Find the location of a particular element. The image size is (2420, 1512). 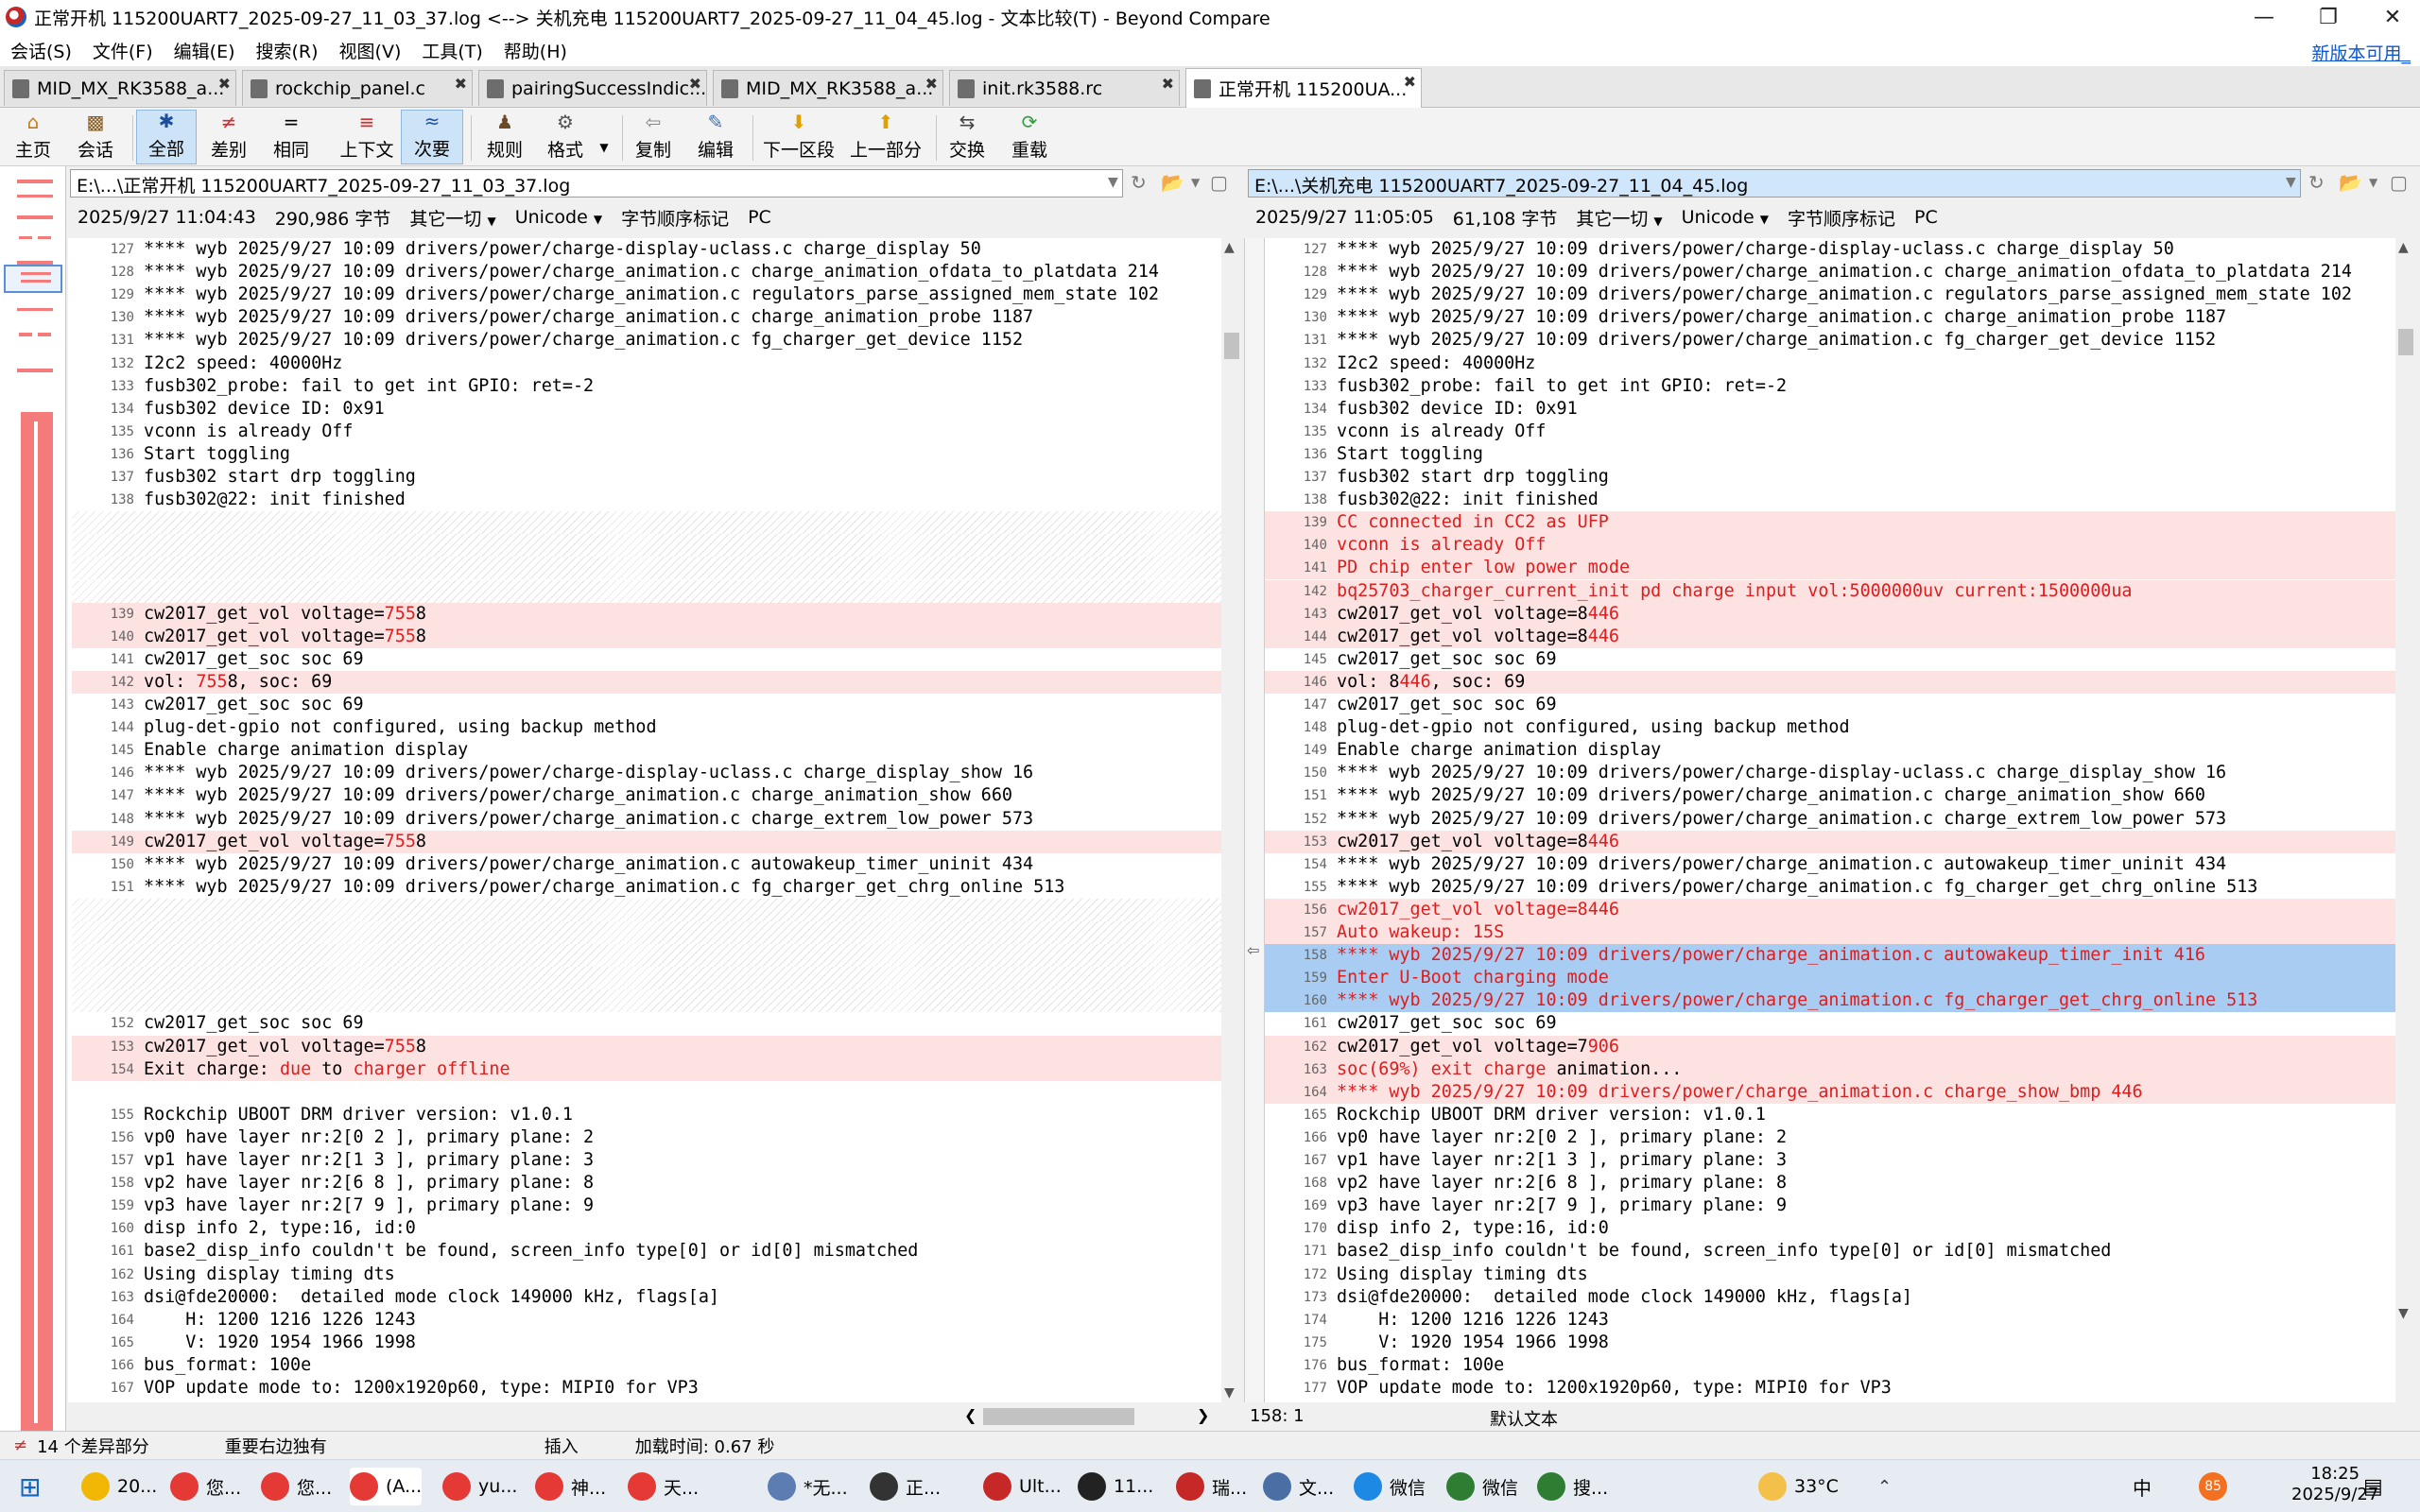

text-line: 140 cw2017_get_vol voltage=7558 is located at coordinates (646, 636).